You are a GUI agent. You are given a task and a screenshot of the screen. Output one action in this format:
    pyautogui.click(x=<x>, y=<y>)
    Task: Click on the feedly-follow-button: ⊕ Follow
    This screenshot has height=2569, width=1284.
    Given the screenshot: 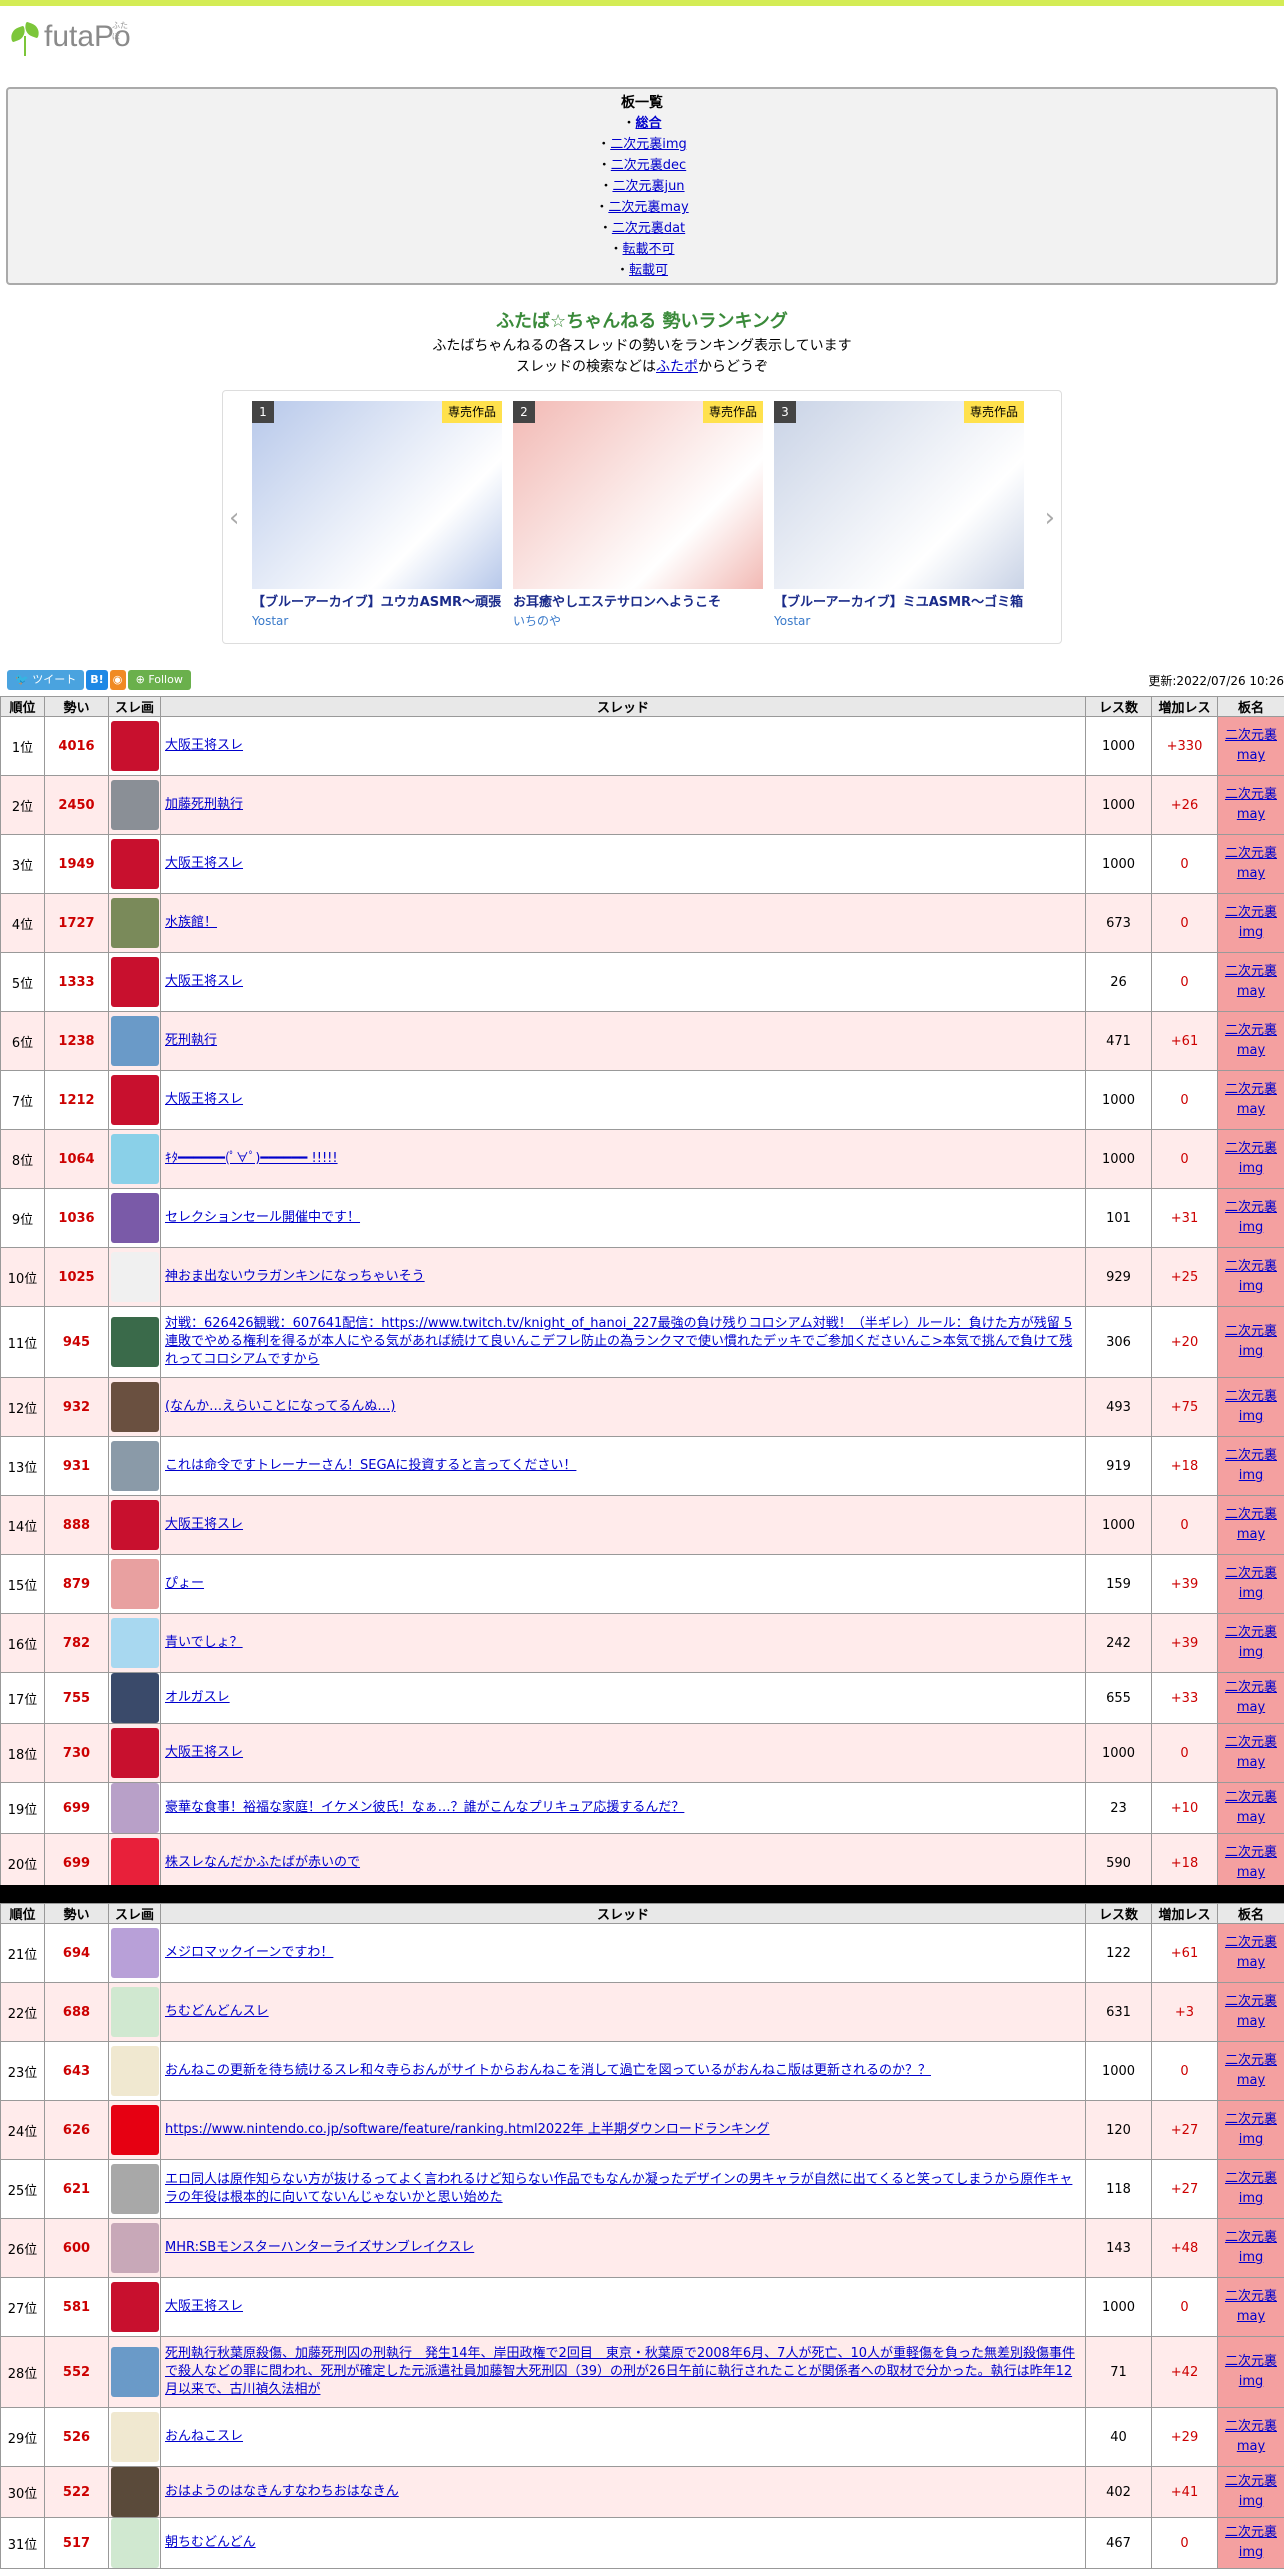 What is the action you would take?
    pyautogui.click(x=159, y=680)
    